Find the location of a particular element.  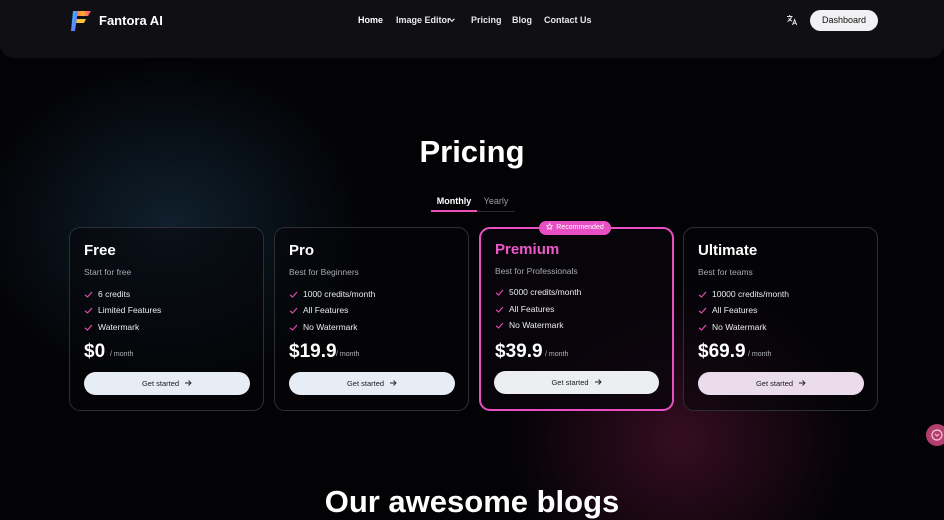

plan-subtitle: Best for Professionals is located at coordinates (536, 271).